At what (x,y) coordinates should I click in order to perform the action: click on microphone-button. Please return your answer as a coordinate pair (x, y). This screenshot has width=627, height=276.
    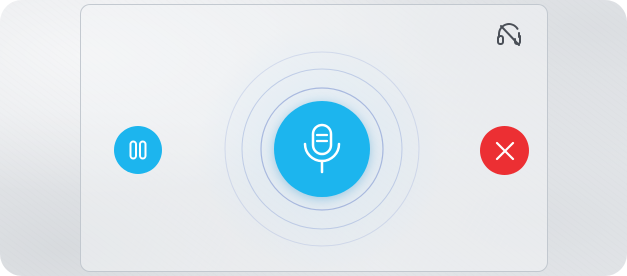
    Looking at the image, I should click on (322, 149).